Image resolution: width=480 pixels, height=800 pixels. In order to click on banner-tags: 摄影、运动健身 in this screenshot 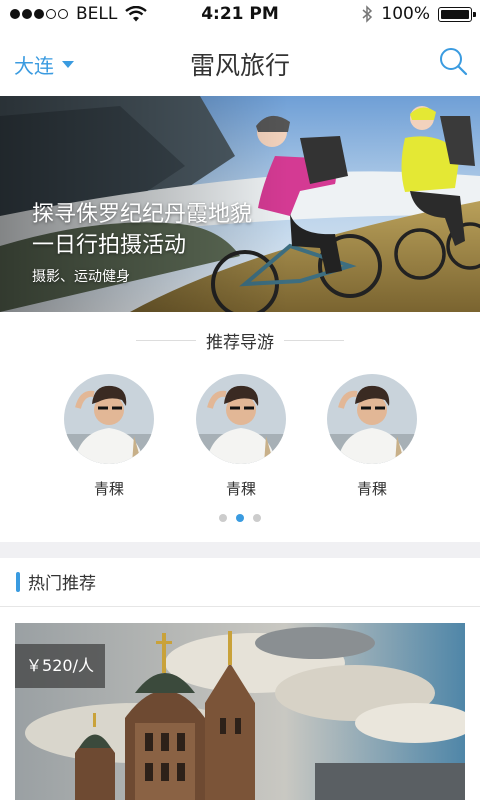, I will do `click(81, 277)`.